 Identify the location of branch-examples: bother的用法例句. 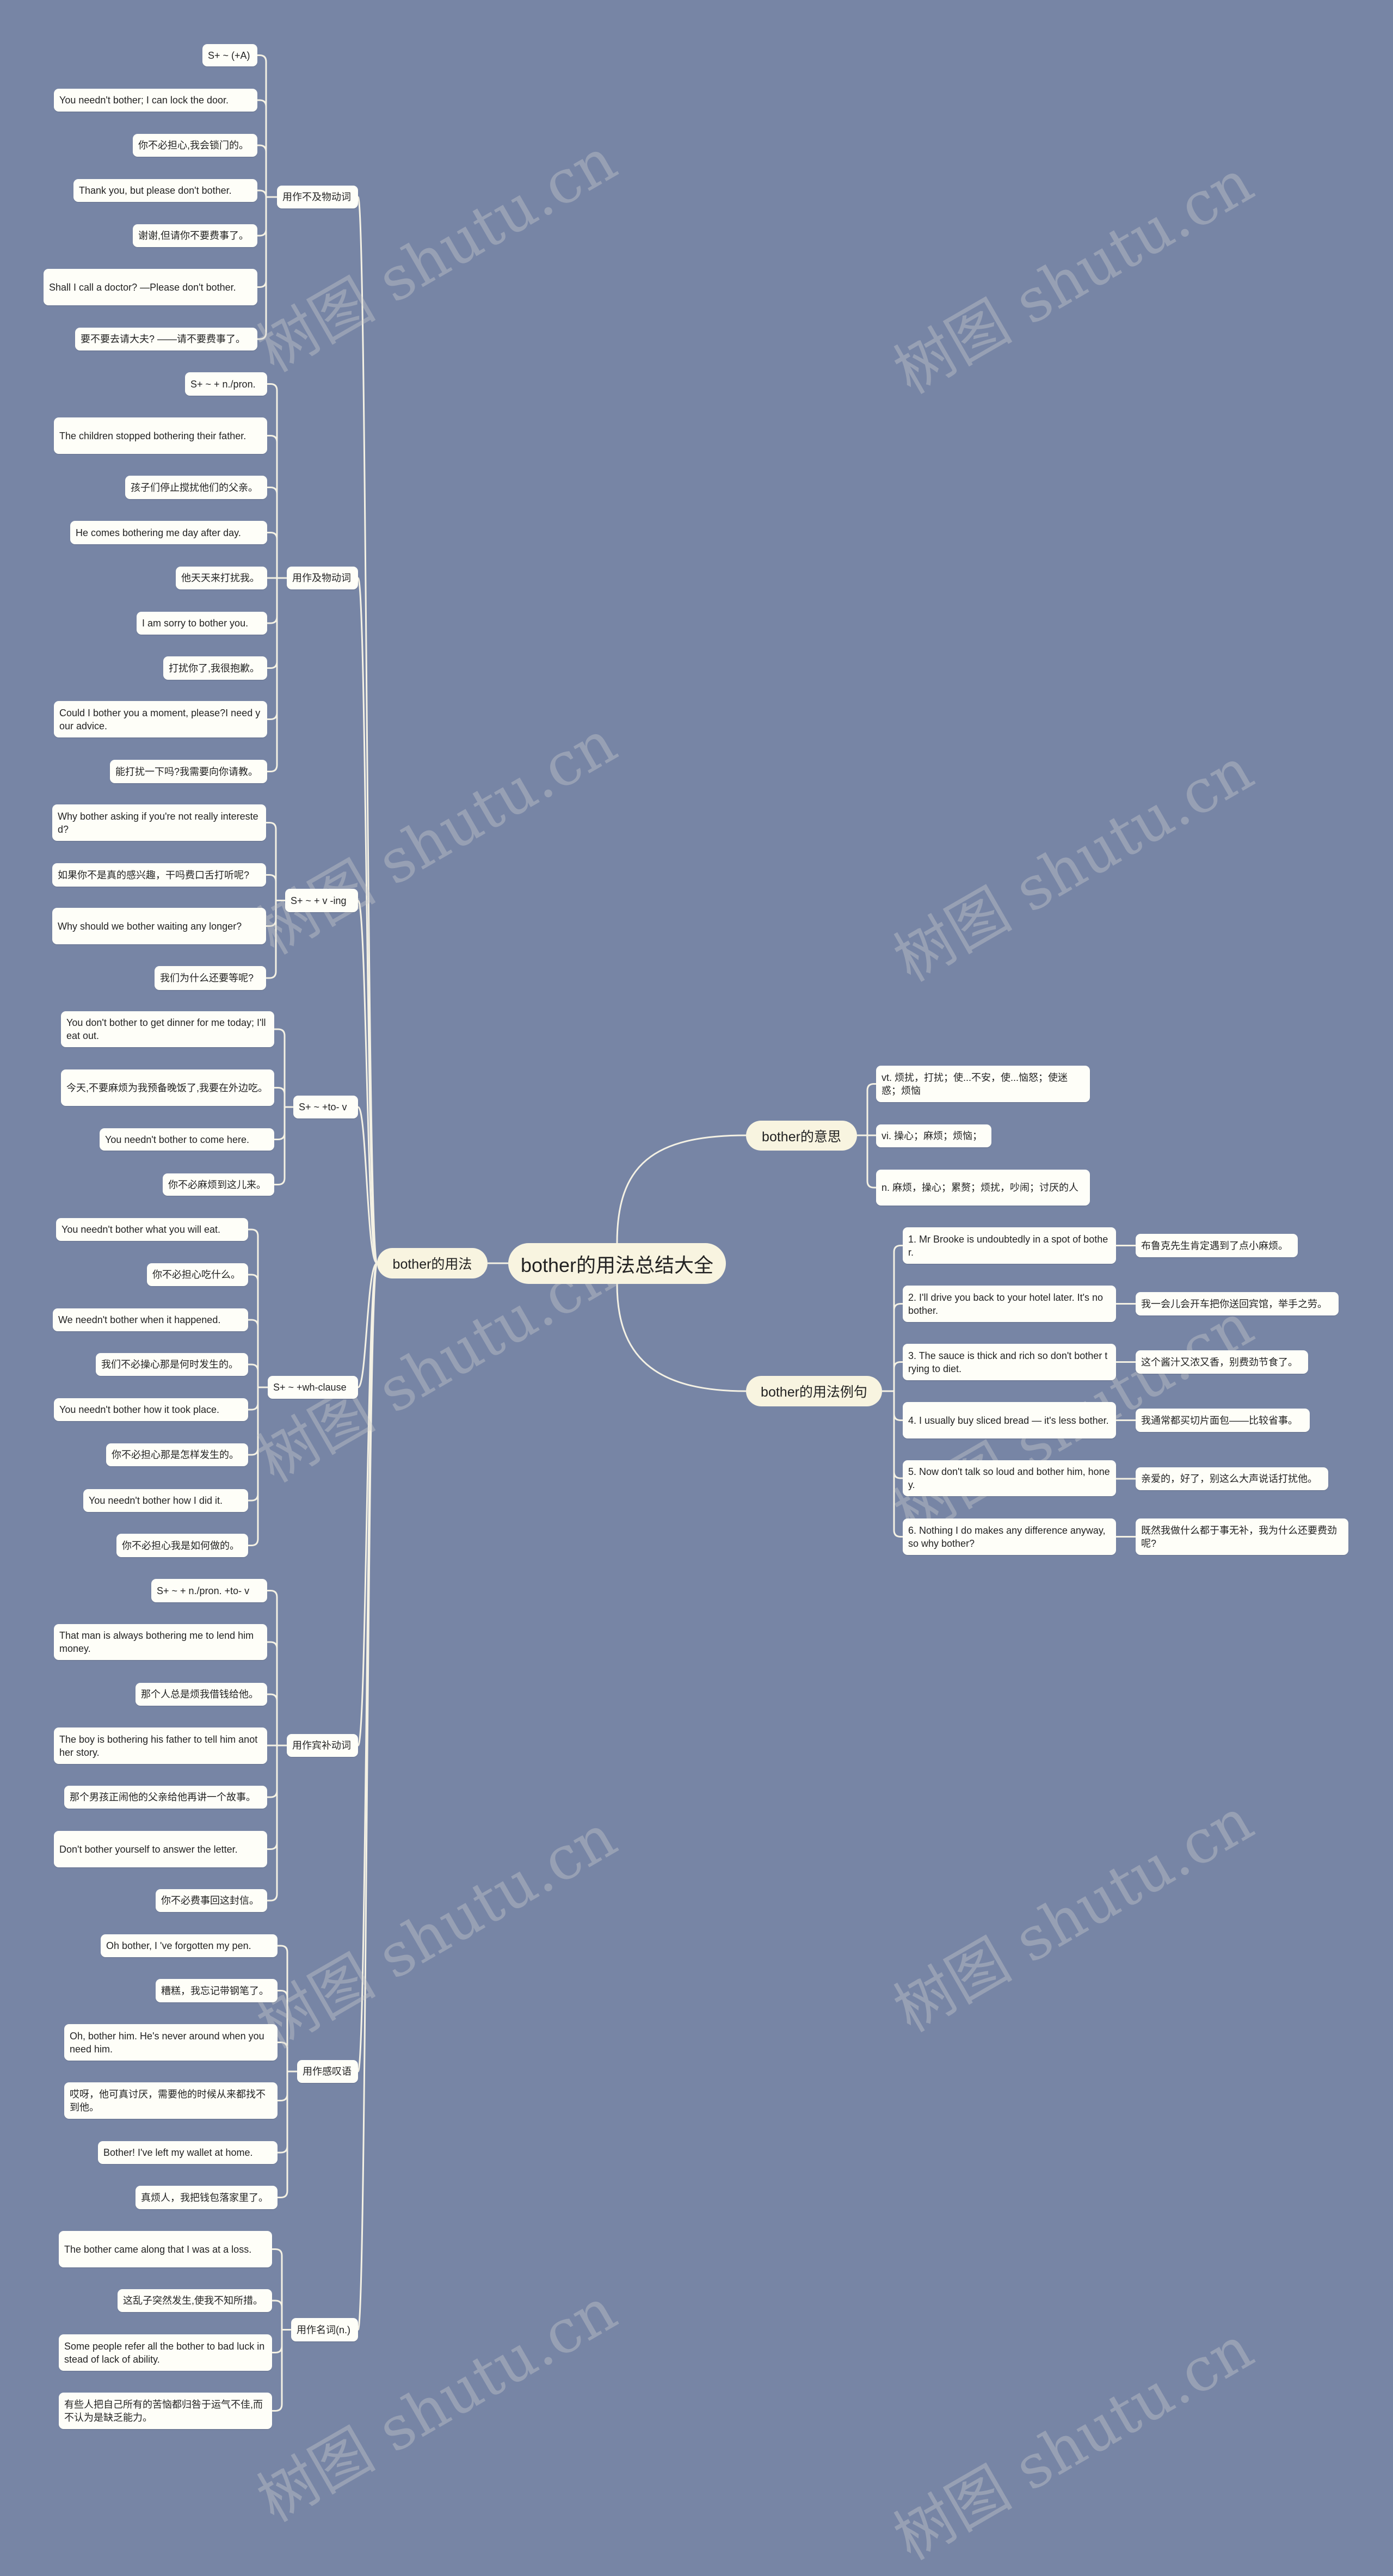
(814, 1391).